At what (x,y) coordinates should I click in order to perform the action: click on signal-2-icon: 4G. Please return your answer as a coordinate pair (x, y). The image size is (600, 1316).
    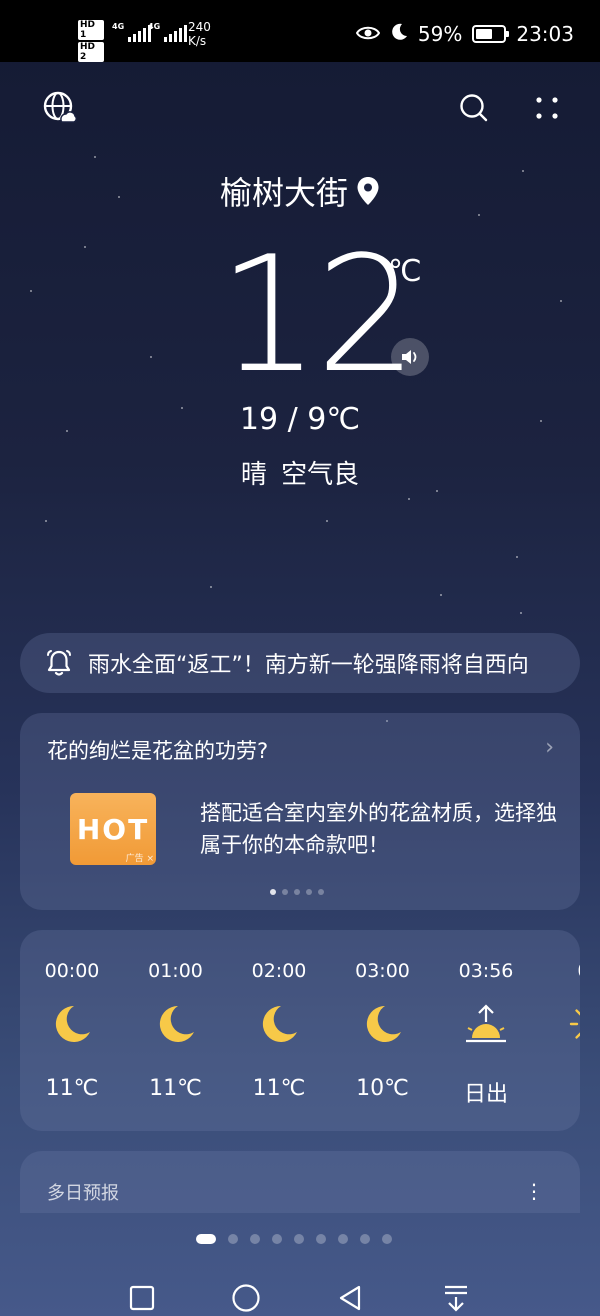
    Looking at the image, I should click on (168, 32).